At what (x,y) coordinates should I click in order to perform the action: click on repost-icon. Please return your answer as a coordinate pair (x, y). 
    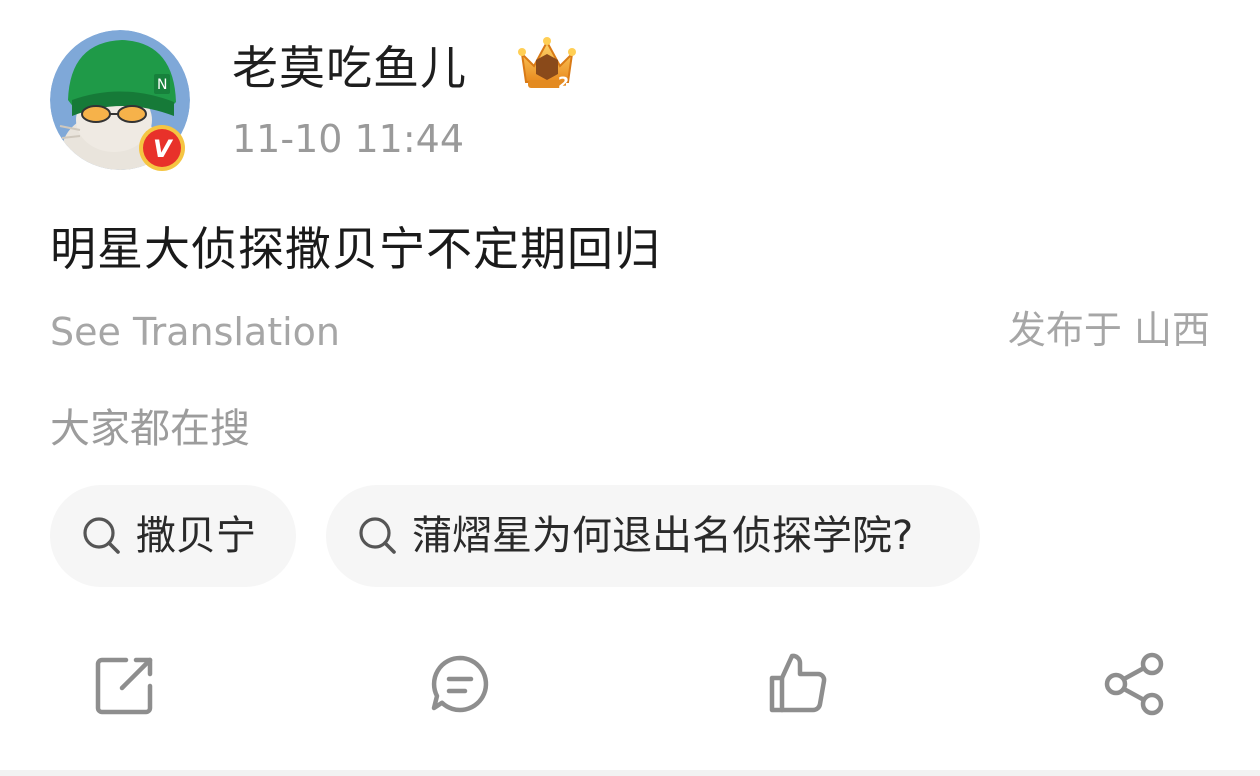
    Looking at the image, I should click on (124, 686).